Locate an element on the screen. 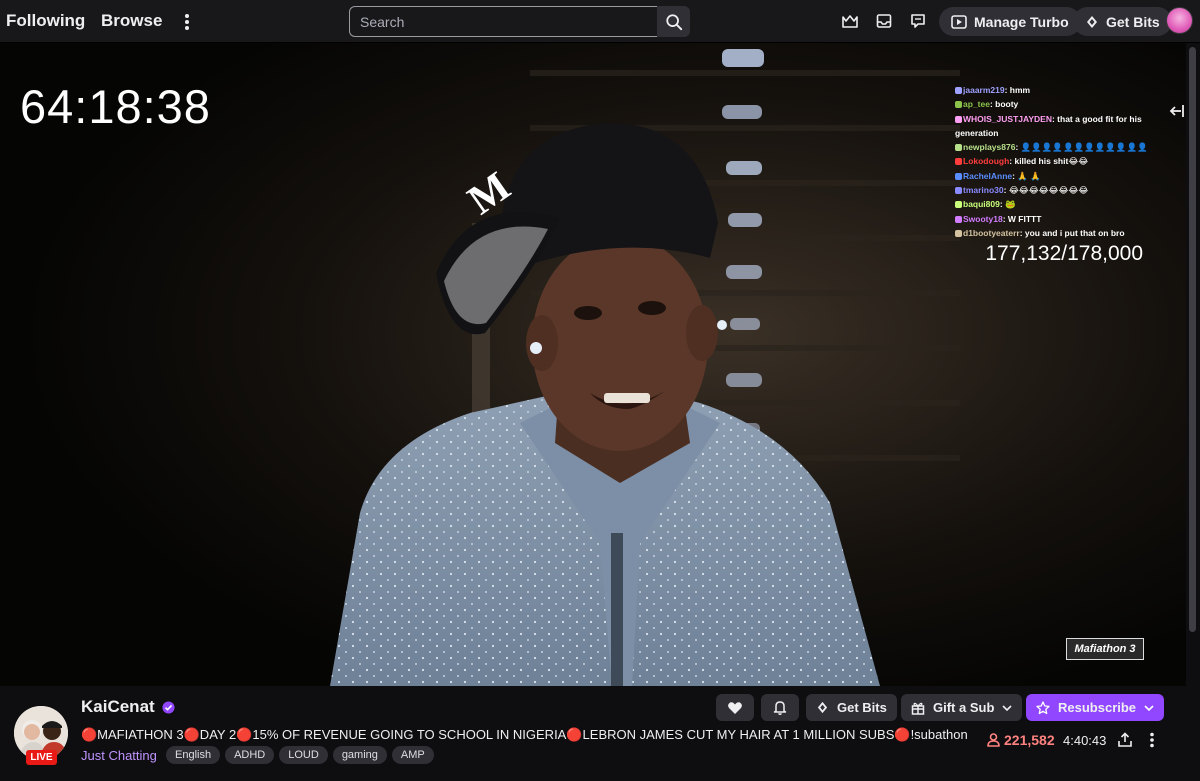 The image size is (1200, 781). heart-icon is located at coordinates (735, 707).